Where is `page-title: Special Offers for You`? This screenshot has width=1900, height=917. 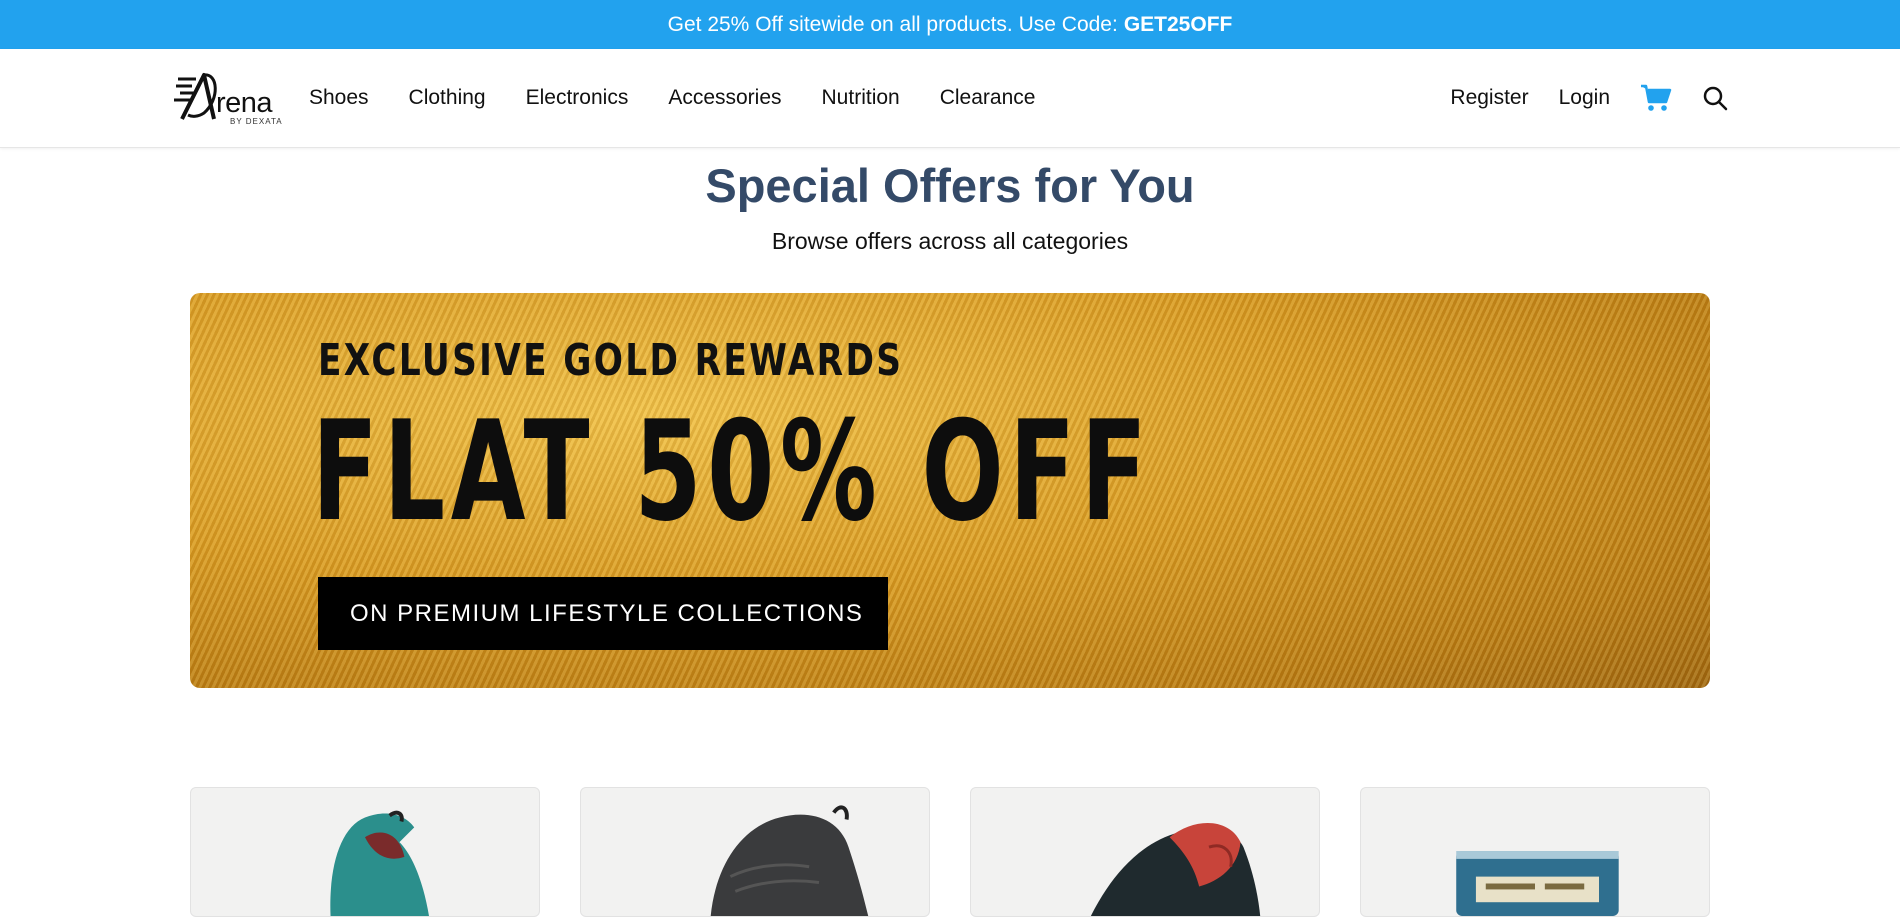 page-title: Special Offers for You is located at coordinates (950, 185).